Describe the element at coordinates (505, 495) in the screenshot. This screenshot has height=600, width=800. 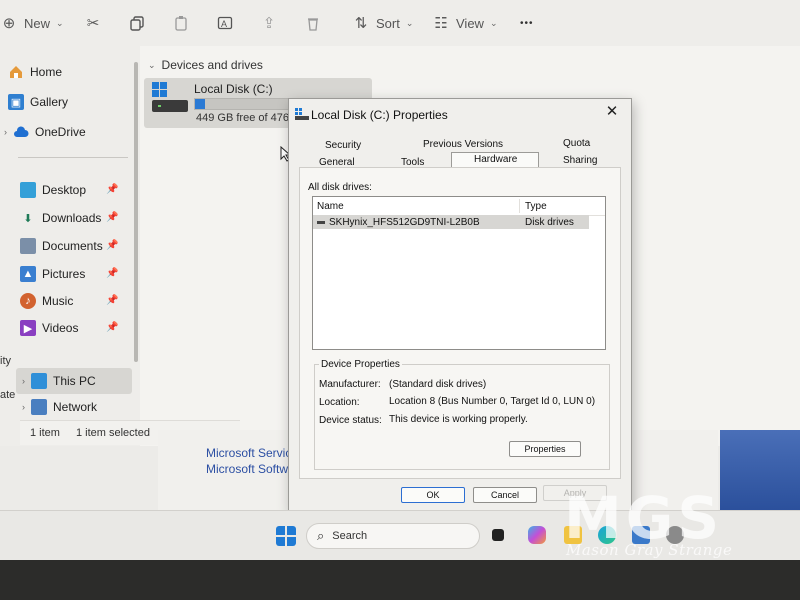
I see `cancel-button: Cancel` at that location.